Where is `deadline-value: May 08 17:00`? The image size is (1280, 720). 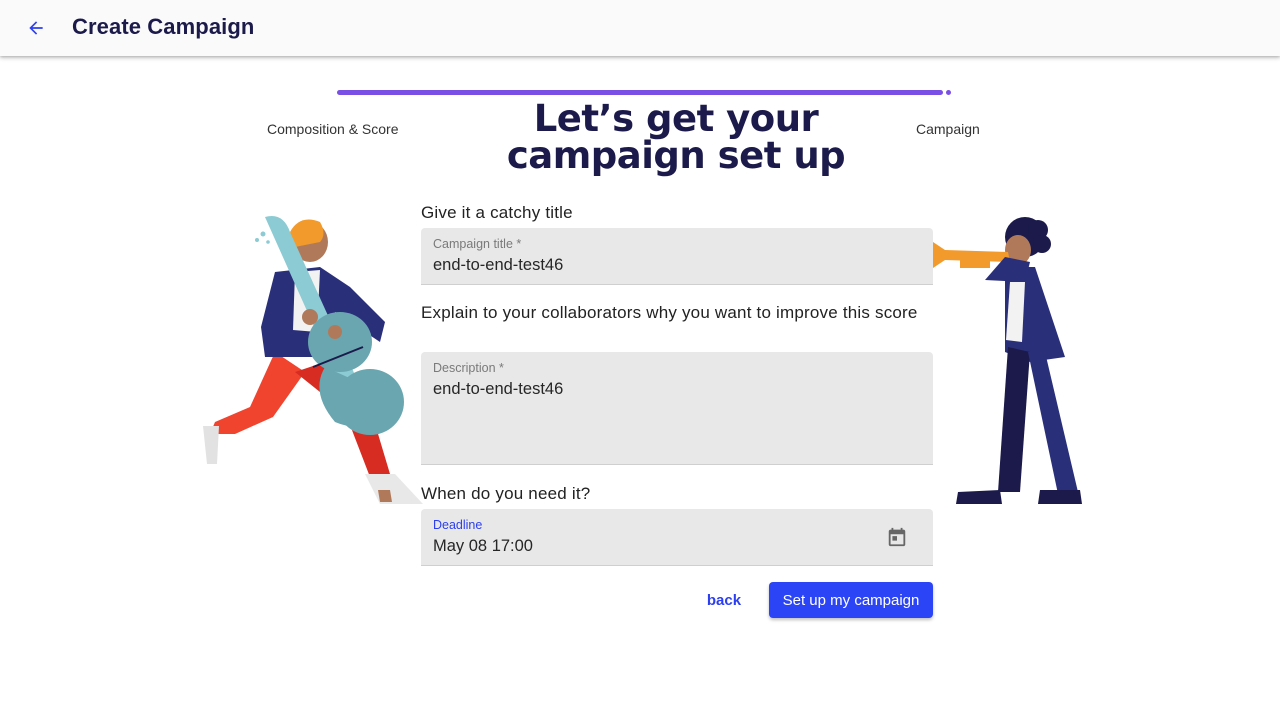
deadline-value: May 08 17:00 is located at coordinates (653, 546).